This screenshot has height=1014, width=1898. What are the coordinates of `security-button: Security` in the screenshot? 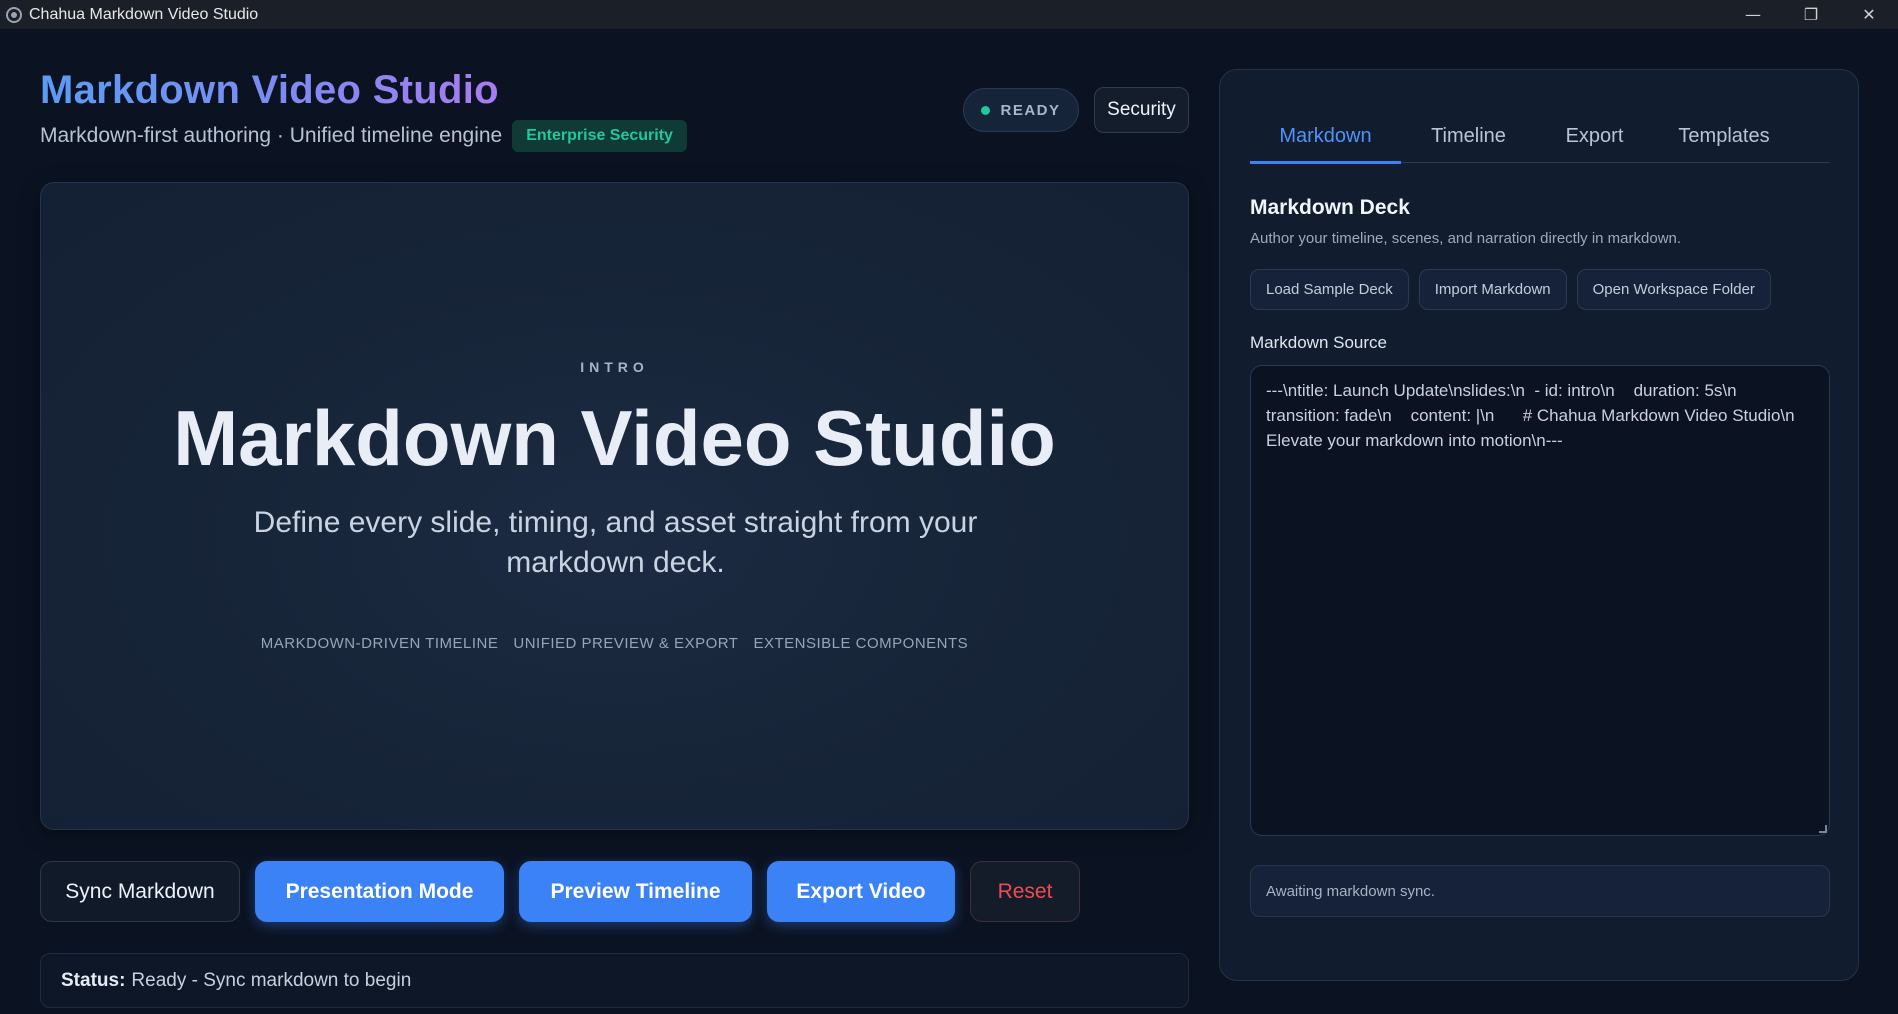 It's located at (1141, 110).